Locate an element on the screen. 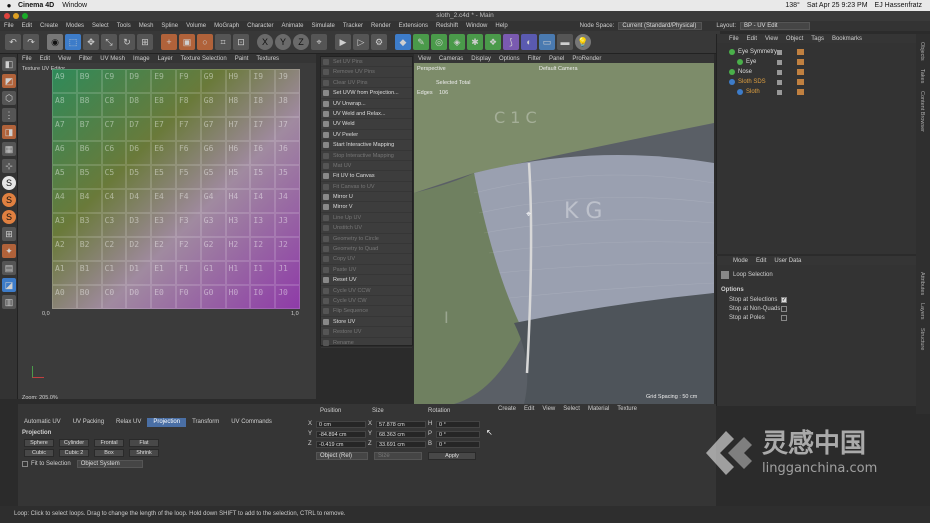  coord-system-icon: ⌖ is located at coordinates (319, 42).